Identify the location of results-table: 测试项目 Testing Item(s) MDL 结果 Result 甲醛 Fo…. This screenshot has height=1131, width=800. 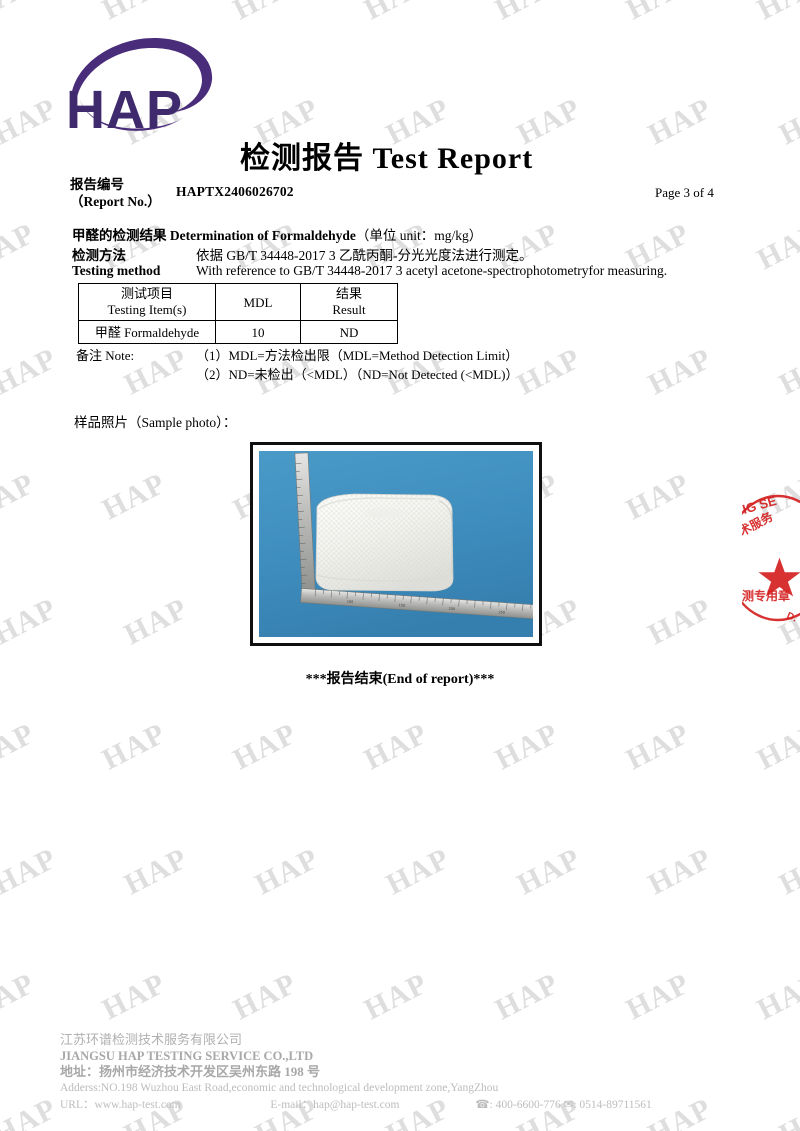
(238, 313).